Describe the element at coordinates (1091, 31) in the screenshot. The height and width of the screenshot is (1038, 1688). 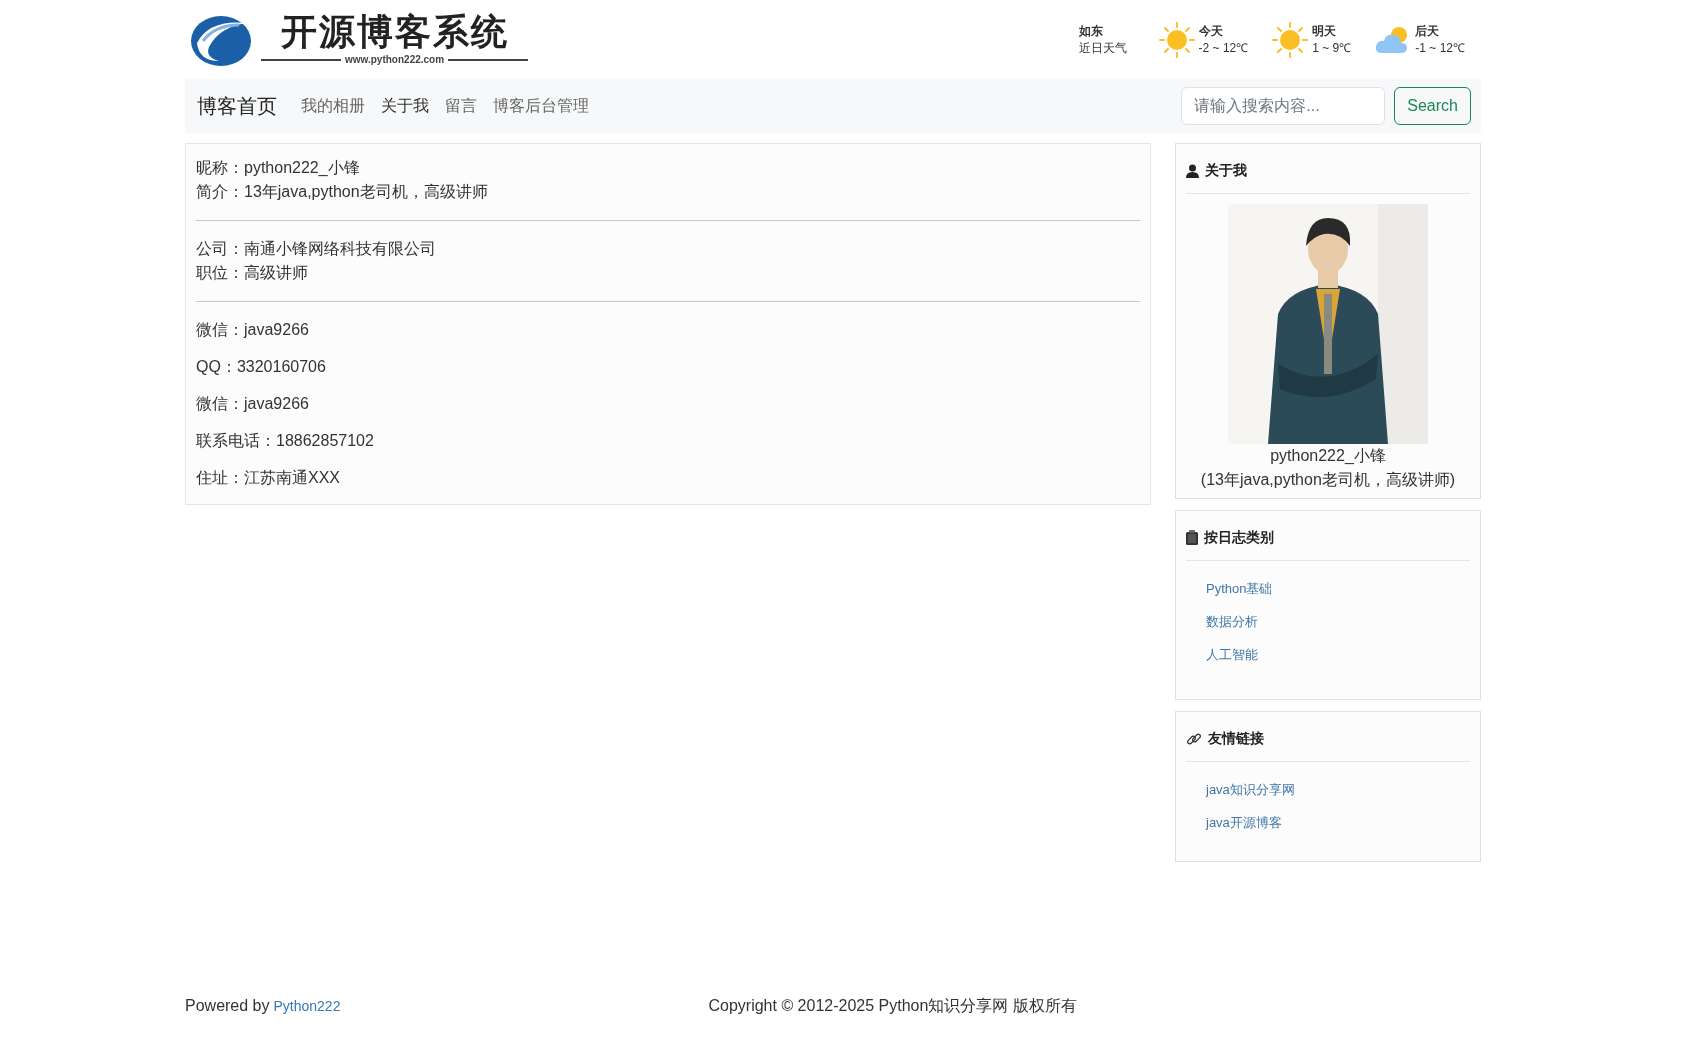
I see `weather-city: 如东` at that location.